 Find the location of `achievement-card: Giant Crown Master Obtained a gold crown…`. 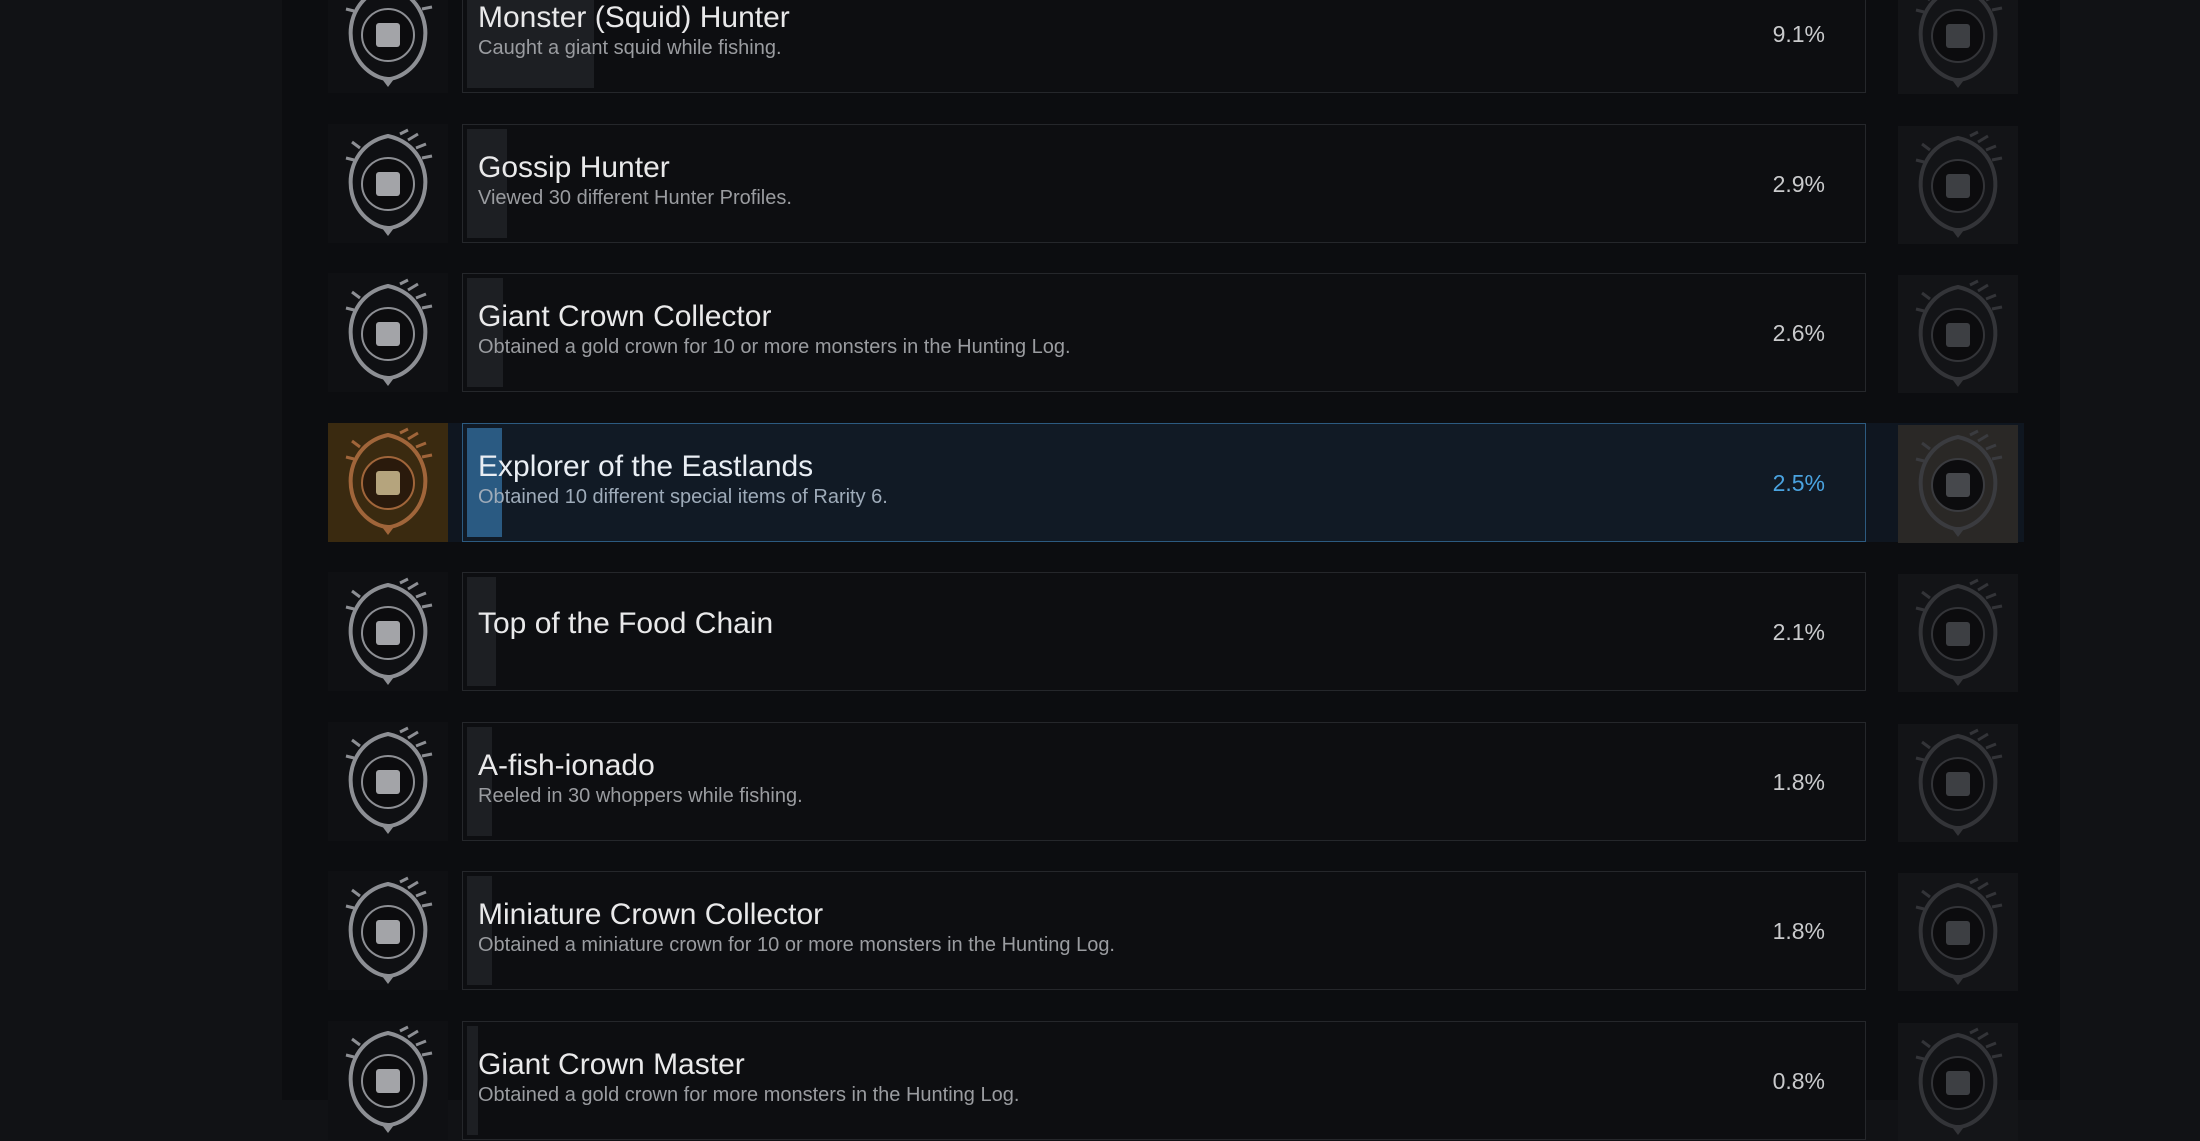

achievement-card: Giant Crown Master Obtained a gold crown… is located at coordinates (1164, 1080).